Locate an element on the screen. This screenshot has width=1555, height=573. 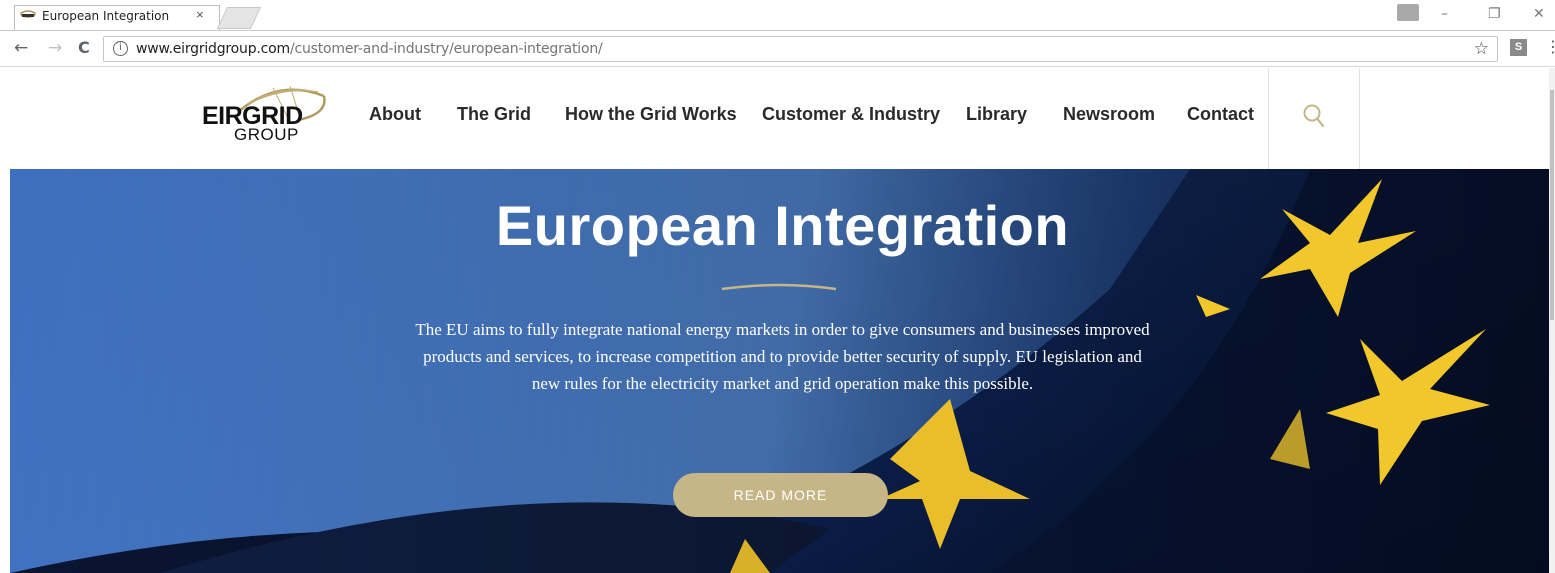
url-domain: www.eirgridgroup.com is located at coordinates (213, 49).